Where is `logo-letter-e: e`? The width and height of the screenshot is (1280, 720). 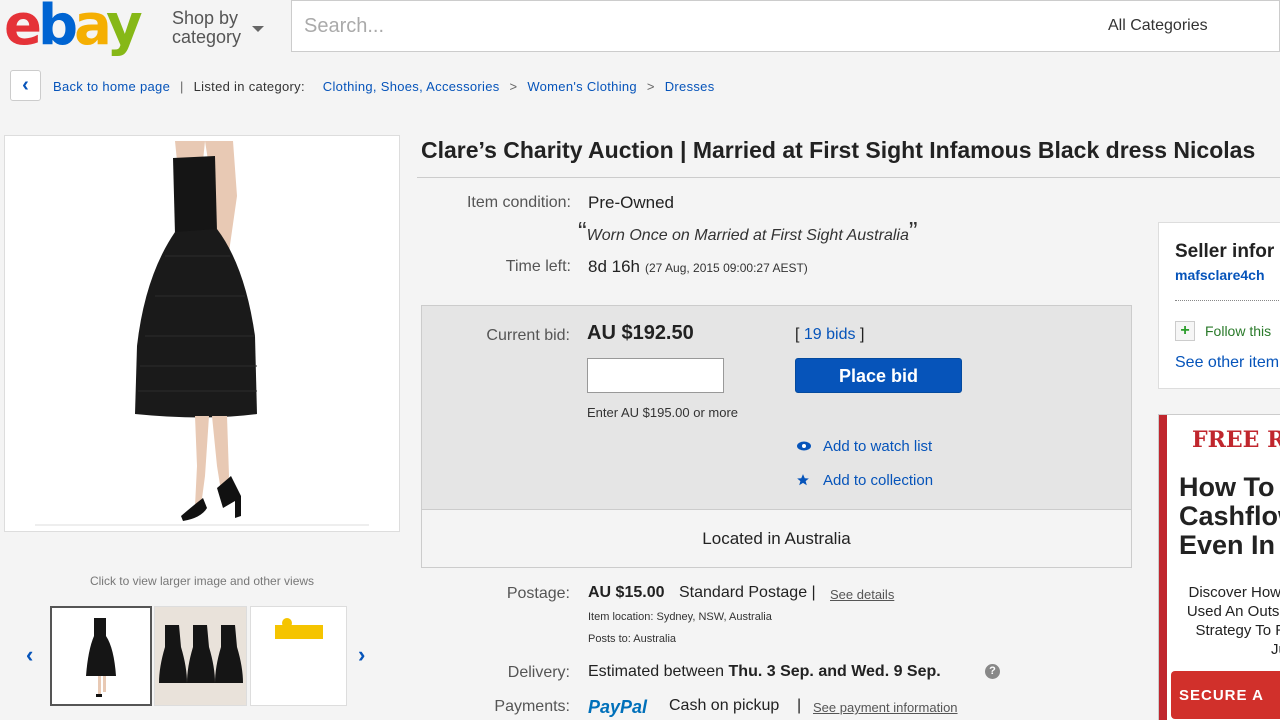
logo-letter-e: e is located at coordinates (23, 29).